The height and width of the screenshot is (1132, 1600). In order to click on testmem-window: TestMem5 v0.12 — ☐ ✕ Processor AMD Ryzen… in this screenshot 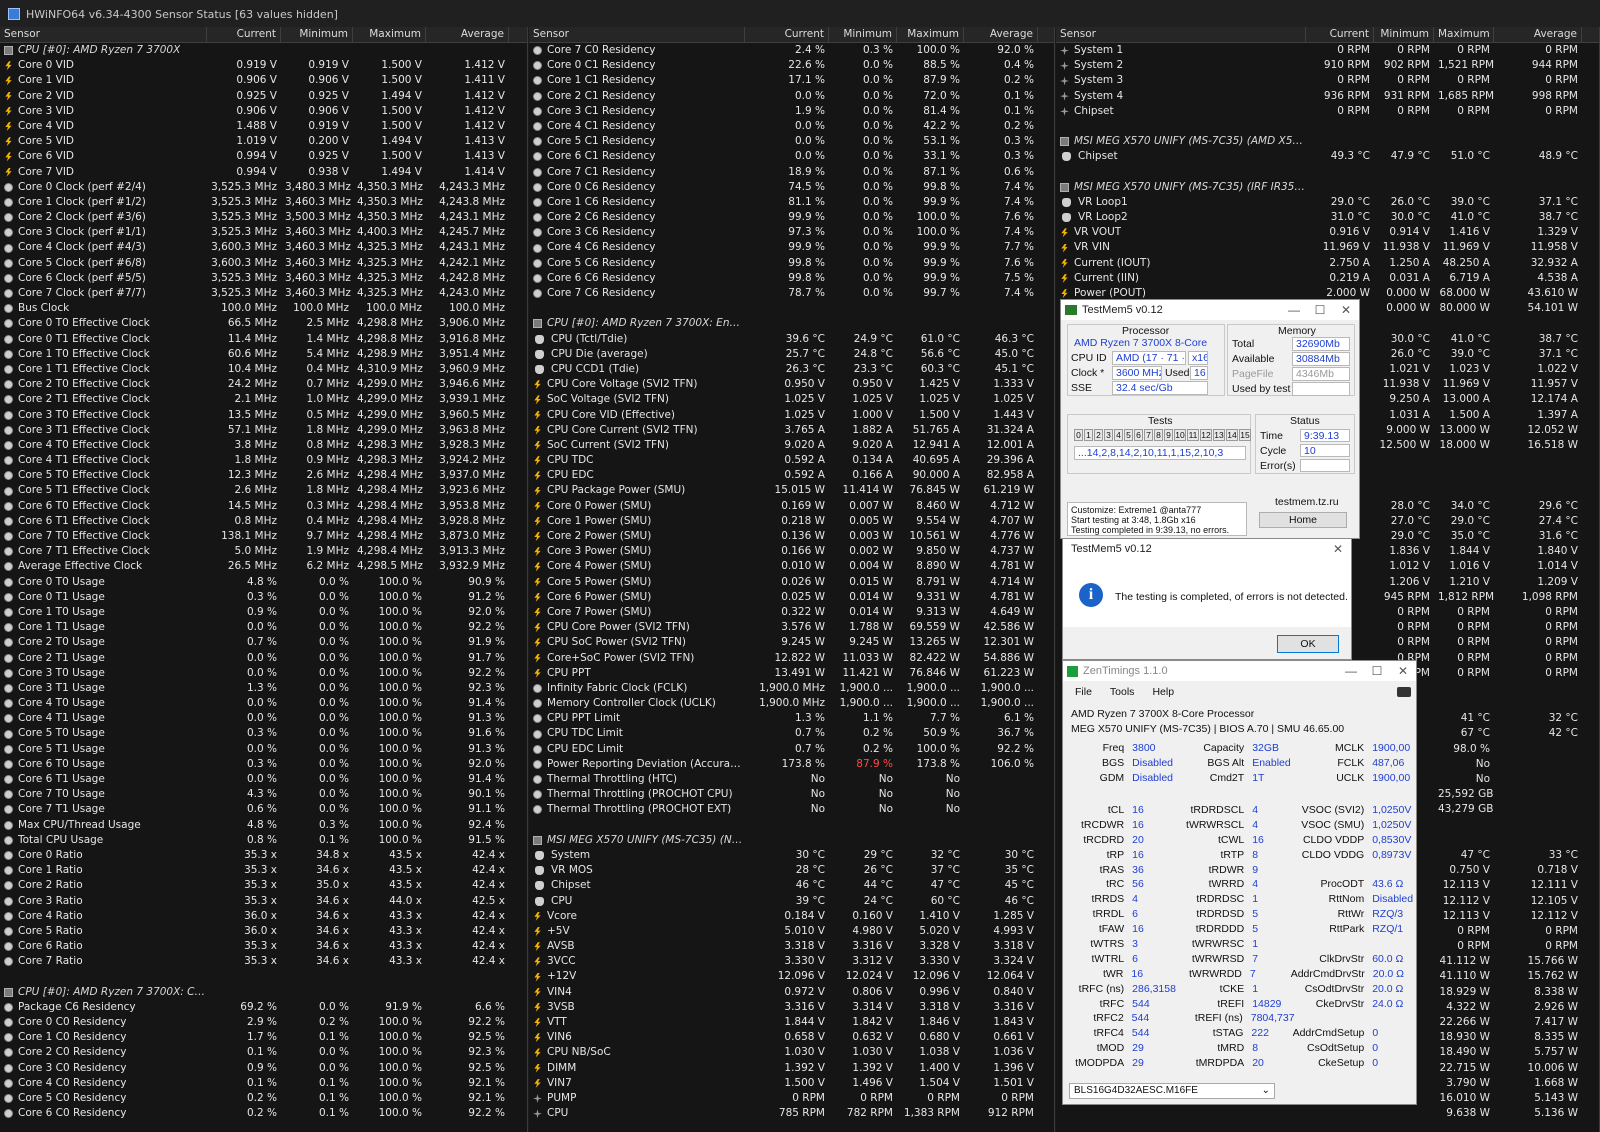, I will do `click(1210, 419)`.